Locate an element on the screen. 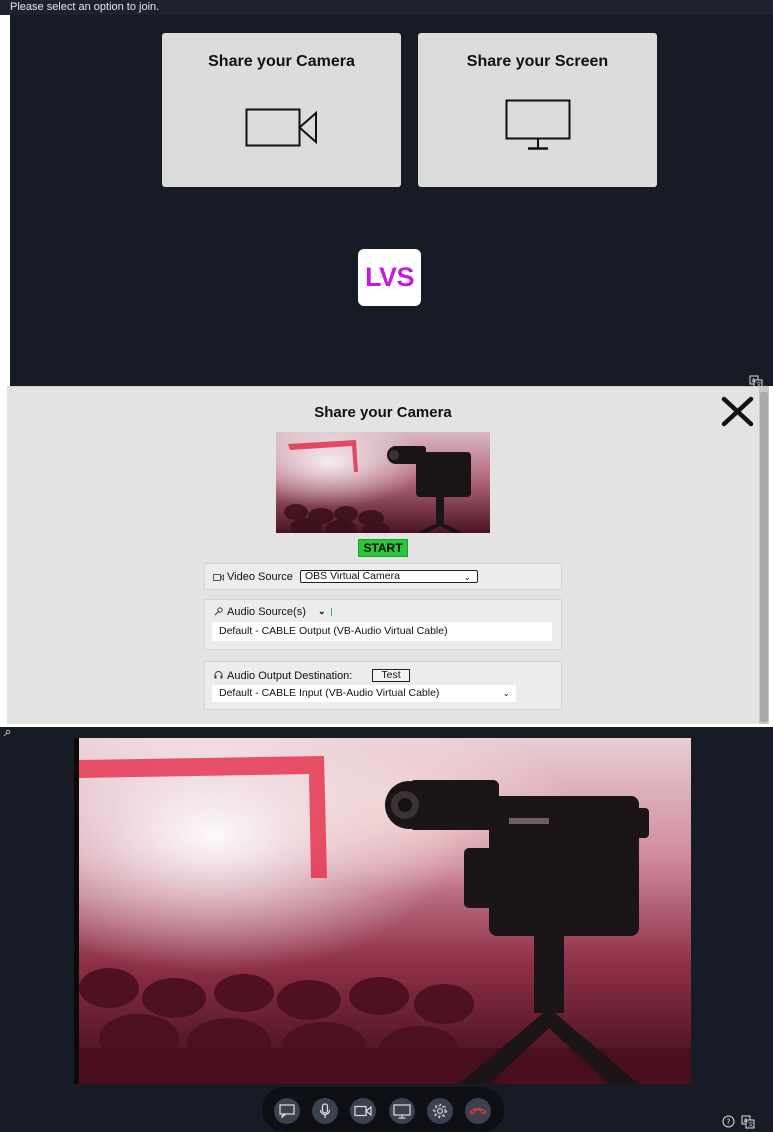 This screenshot has width=773, height=1132. screen-share-icon is located at coordinates (402, 1111).